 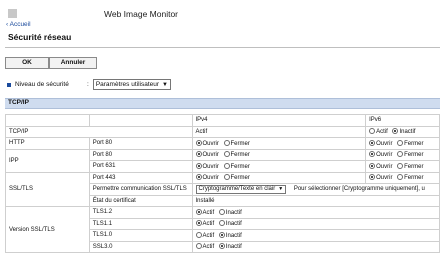 I want to click on row-sublabel: Port 631, so click(x=140, y=166).